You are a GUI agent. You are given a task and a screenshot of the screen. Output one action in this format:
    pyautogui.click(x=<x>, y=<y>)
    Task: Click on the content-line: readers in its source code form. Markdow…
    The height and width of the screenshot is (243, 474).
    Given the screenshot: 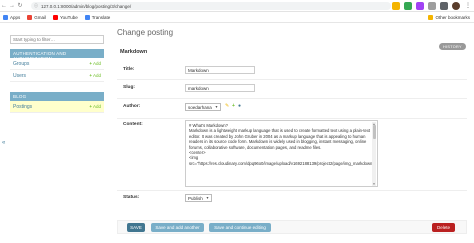 What is the action you would take?
    pyautogui.click(x=278, y=142)
    